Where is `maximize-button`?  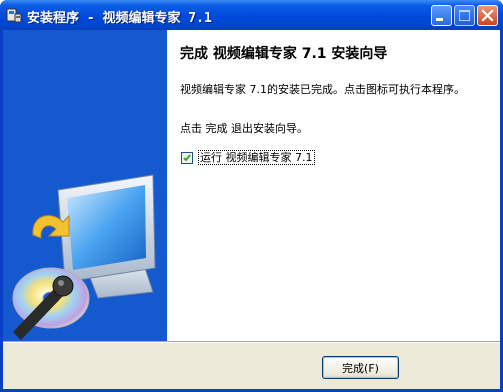
maximize-button is located at coordinates (464, 15).